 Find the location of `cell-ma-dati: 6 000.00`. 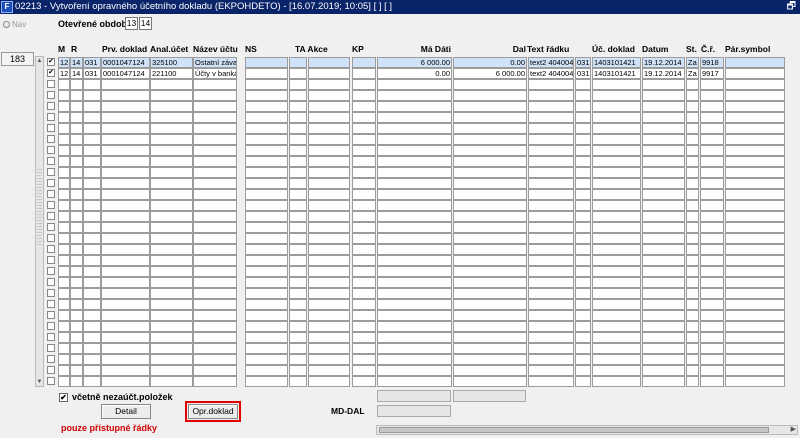

cell-ma-dati: 6 000.00 is located at coordinates (414, 62).